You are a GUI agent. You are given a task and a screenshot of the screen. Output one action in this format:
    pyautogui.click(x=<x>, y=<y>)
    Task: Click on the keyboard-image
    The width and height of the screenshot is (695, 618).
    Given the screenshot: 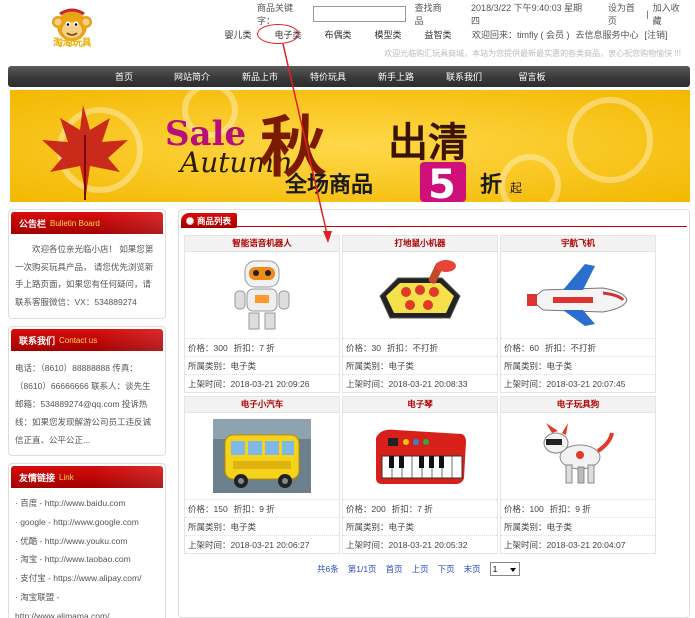 What is the action you would take?
    pyautogui.click(x=420, y=456)
    